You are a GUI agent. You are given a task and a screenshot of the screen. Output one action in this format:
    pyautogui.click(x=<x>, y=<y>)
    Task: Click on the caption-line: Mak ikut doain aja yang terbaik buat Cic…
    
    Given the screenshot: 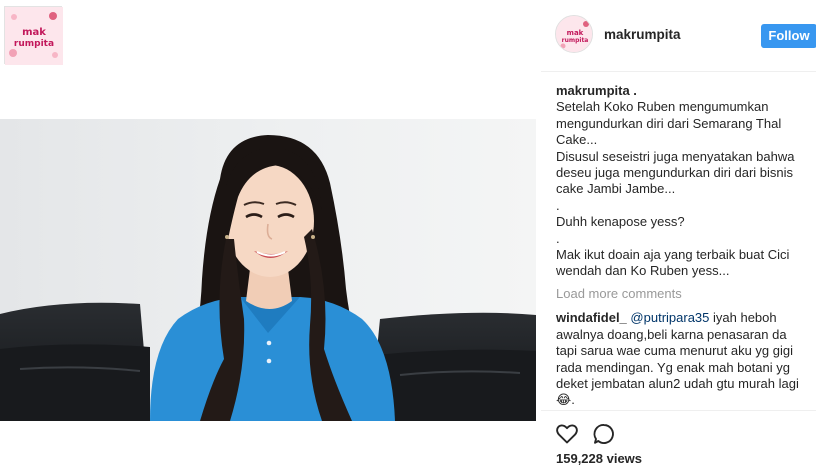 What is the action you would take?
    pyautogui.click(x=673, y=255)
    